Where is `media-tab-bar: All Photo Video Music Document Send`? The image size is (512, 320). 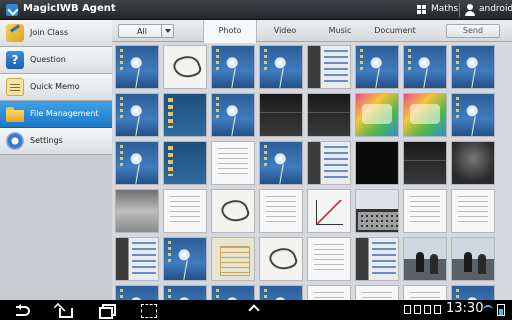
media-tab-bar: All Photo Video Music Document Send is located at coordinates (312, 31).